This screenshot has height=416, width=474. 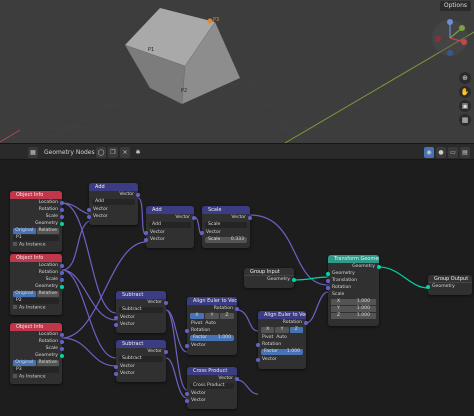 I want to click on operation-dropdown: Cross Product, so click(x=212, y=386).